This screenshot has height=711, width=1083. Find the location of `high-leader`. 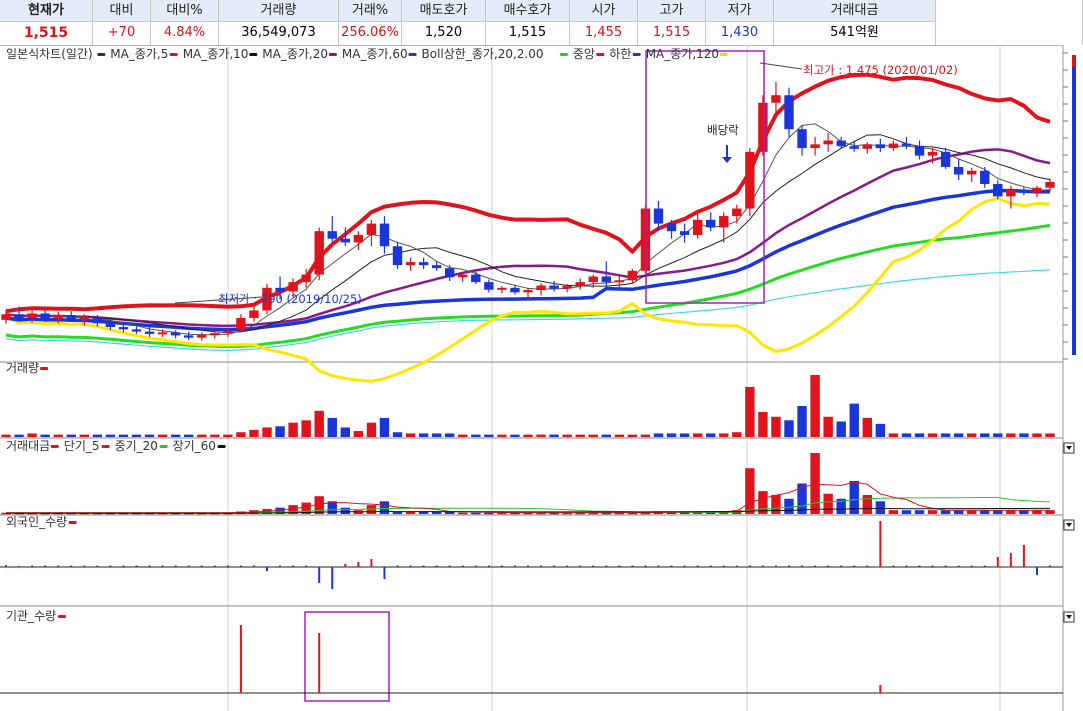

high-leader is located at coordinates (781, 66).